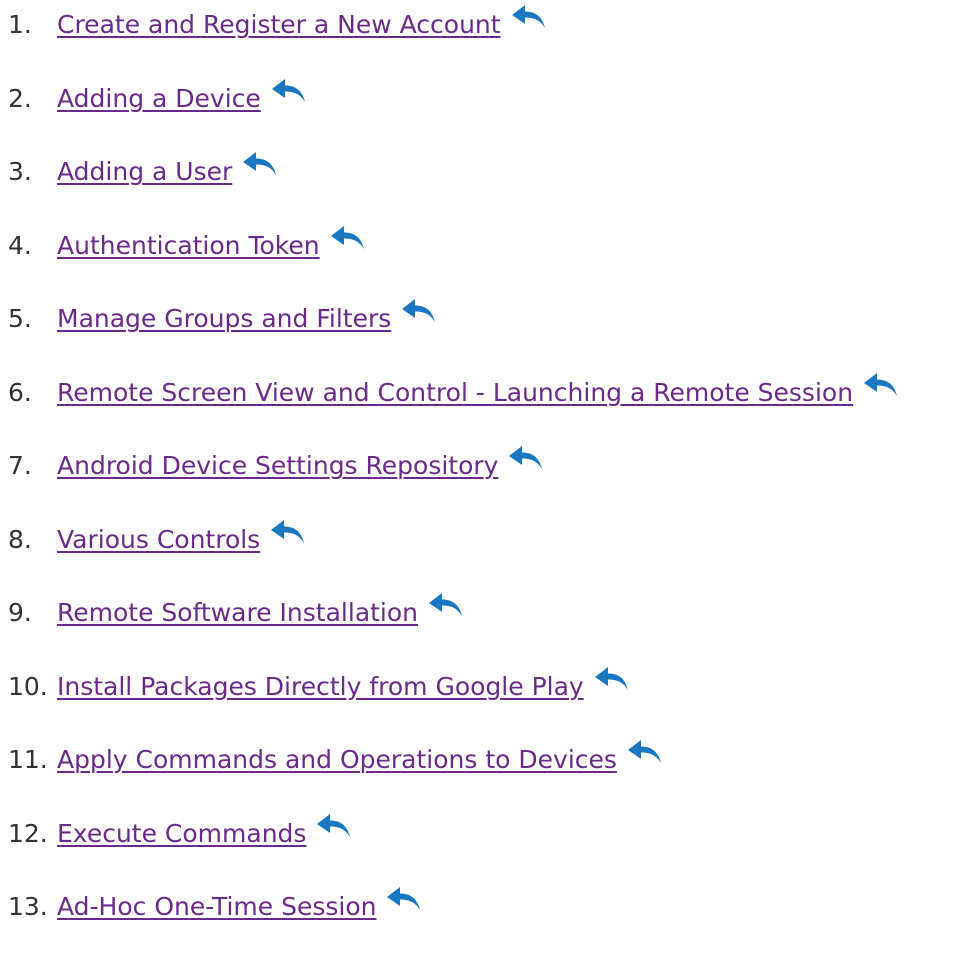 The width and height of the screenshot is (963, 960). Describe the element at coordinates (20, 98) in the screenshot. I see `item-number: 2.` at that location.